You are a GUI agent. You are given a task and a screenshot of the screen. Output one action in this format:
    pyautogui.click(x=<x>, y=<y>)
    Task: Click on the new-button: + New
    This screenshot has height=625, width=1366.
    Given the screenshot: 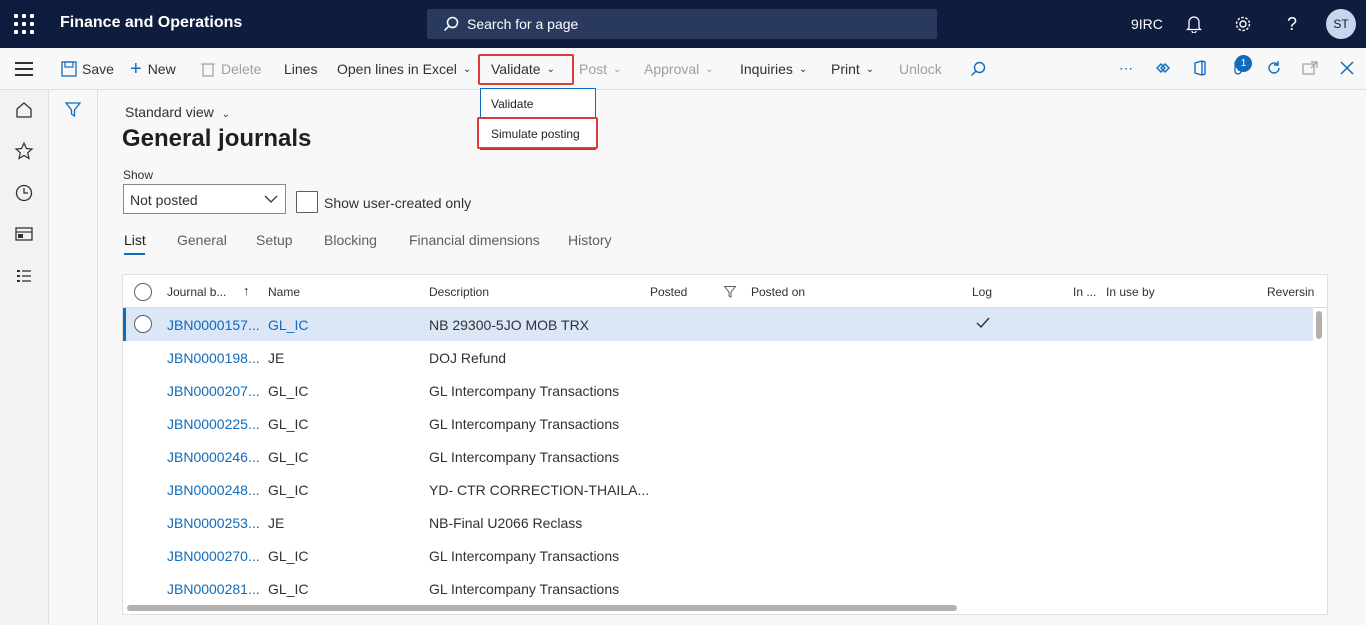 What is the action you would take?
    pyautogui.click(x=153, y=69)
    